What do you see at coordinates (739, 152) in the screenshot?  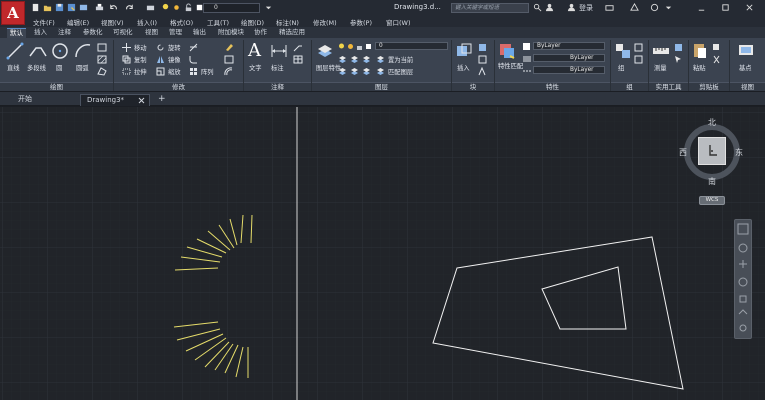 I see `viewcube-east: 东` at bounding box center [739, 152].